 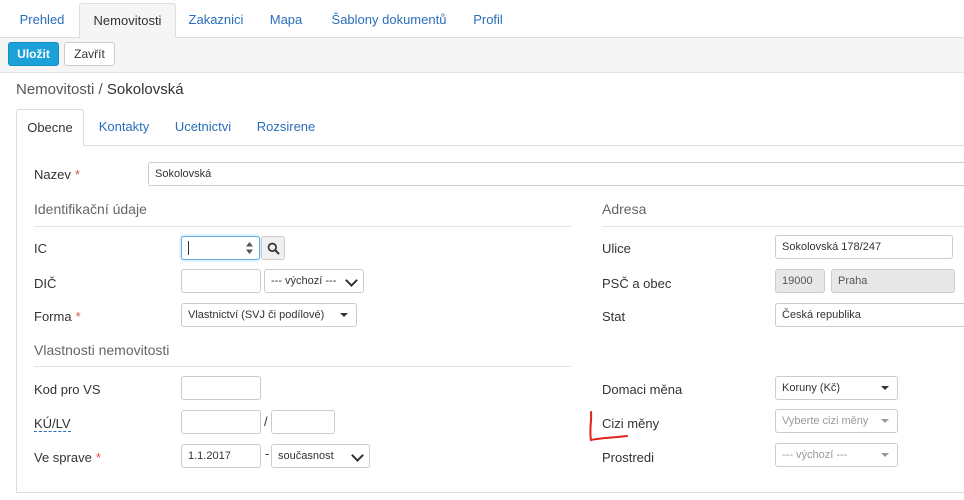 I want to click on ic-search-button, so click(x=273, y=248).